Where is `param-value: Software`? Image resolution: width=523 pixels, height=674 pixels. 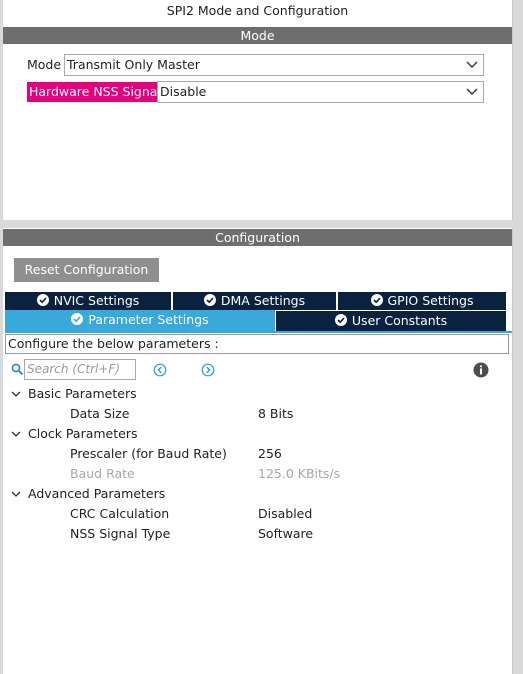
param-value: Software is located at coordinates (286, 533).